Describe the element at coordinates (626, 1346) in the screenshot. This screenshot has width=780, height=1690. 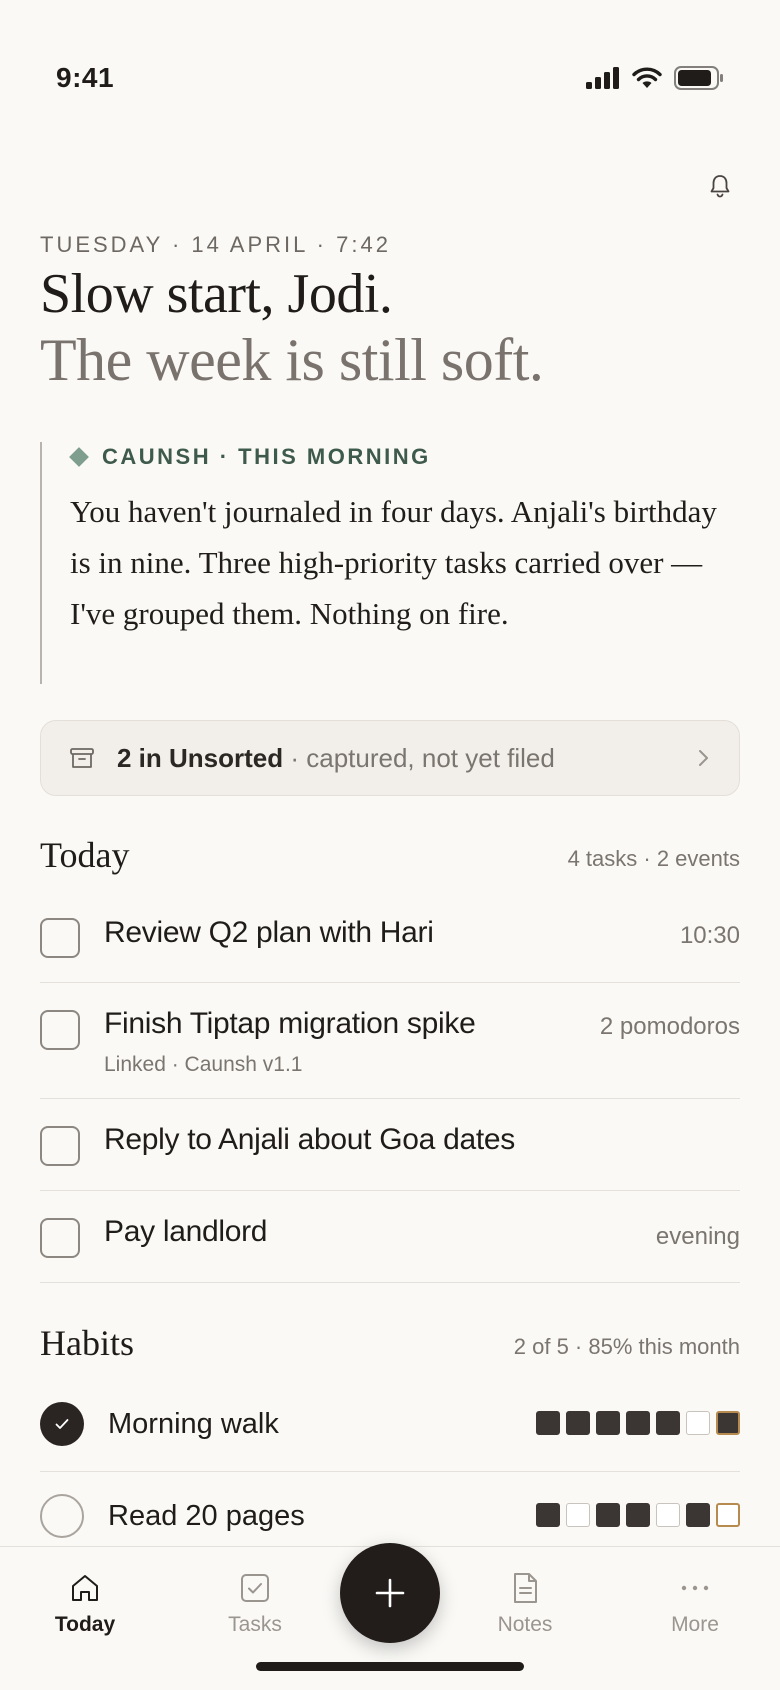
I see `habits-section-meta: 2 of 5 · 85% this month` at that location.